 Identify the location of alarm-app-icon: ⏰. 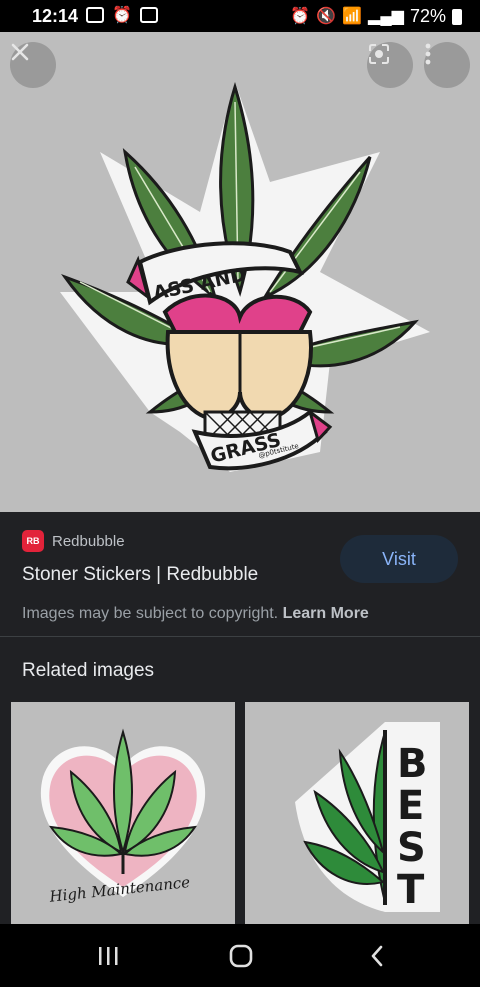
(122, 15).